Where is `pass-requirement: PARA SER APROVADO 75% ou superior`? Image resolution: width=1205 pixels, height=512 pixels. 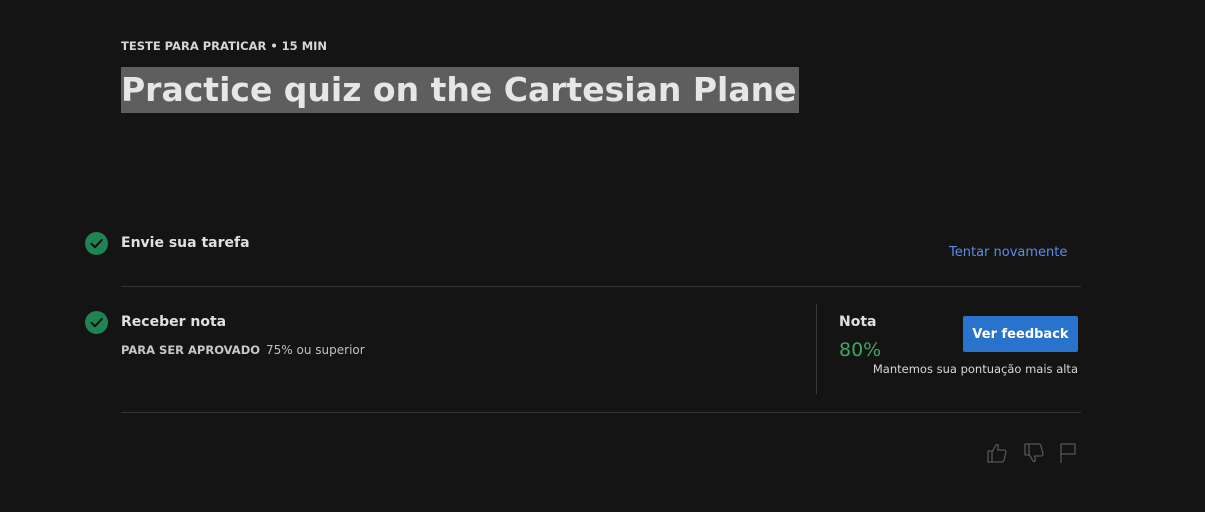
pass-requirement: PARA SER APROVADO 75% ou superior is located at coordinates (243, 350).